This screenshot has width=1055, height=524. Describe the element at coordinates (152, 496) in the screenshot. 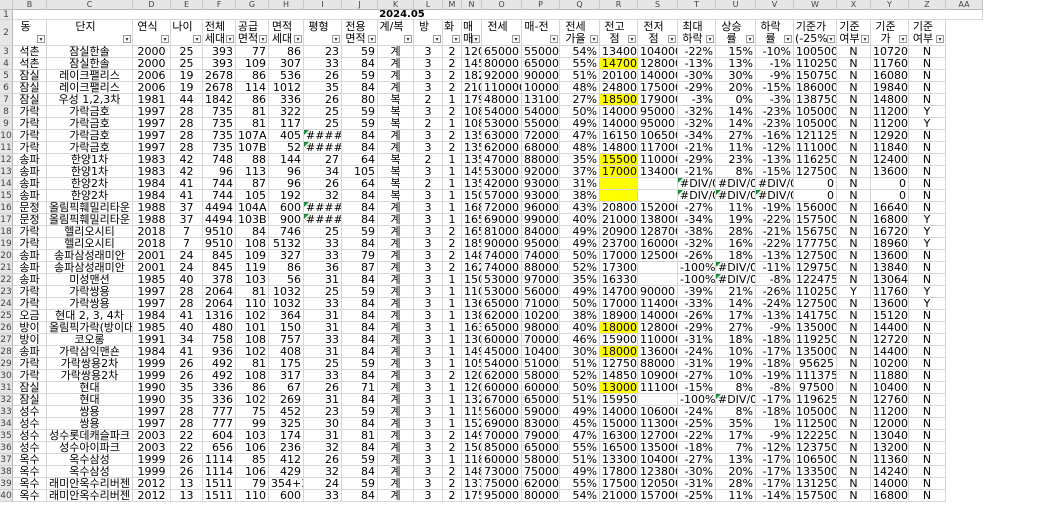

I see `table-cell: 2012` at that location.